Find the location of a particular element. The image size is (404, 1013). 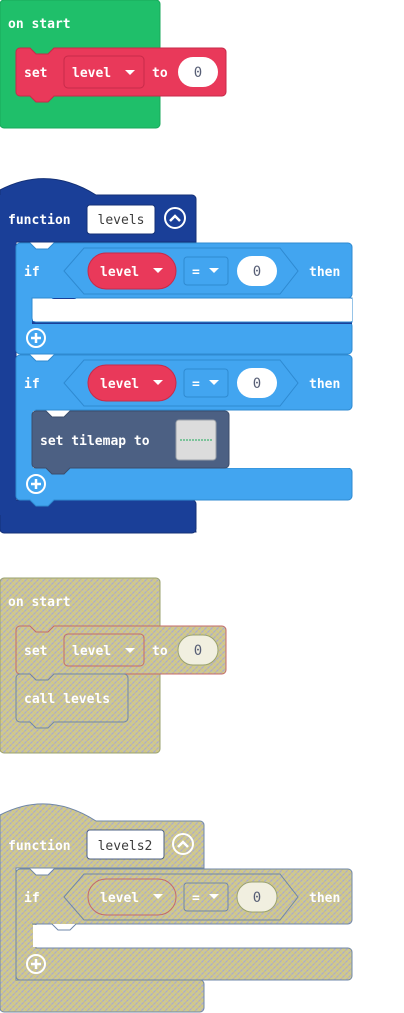

set-variable-block: set level to 0 is located at coordinates (121, 75).